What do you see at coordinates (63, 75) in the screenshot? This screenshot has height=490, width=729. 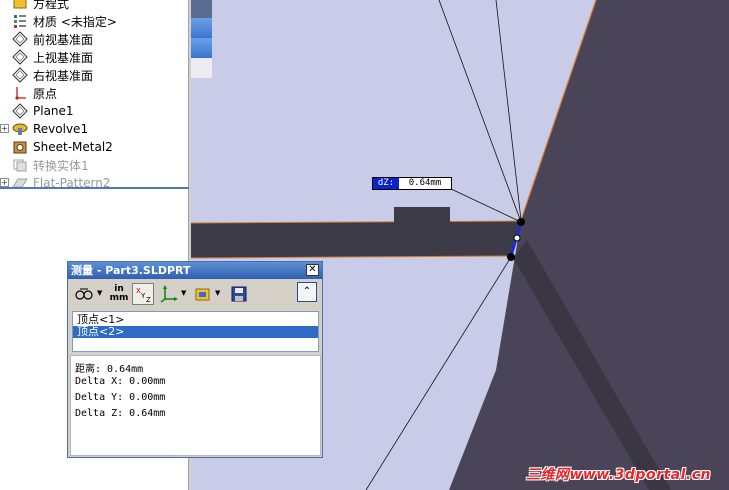 I see `tree-item-label: 右视基准面` at bounding box center [63, 75].